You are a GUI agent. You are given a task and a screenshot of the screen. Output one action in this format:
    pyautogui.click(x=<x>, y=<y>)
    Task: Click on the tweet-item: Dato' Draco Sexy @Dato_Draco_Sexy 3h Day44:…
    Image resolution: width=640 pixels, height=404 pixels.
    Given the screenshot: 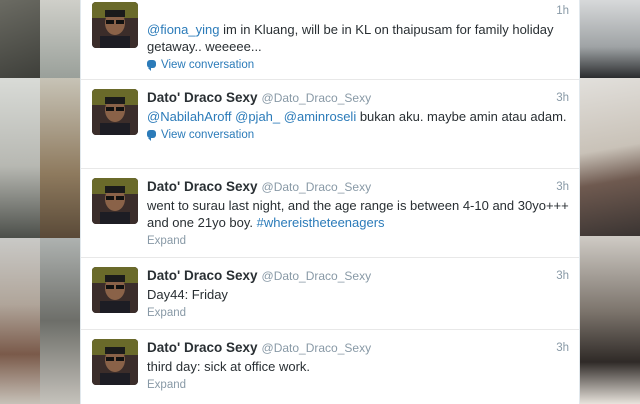 What is the action you would take?
    pyautogui.click(x=330, y=293)
    